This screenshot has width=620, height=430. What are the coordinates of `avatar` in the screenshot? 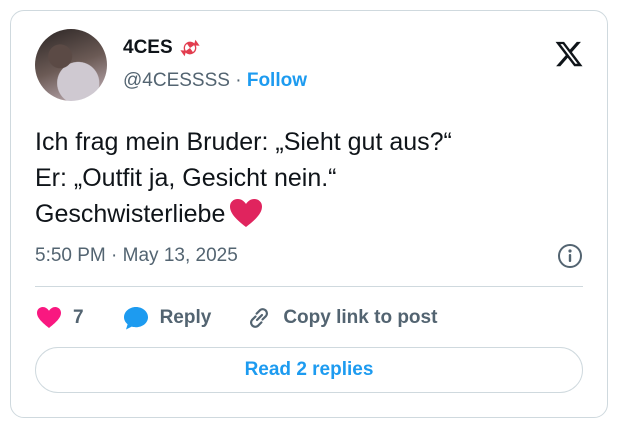 It's located at (71, 65).